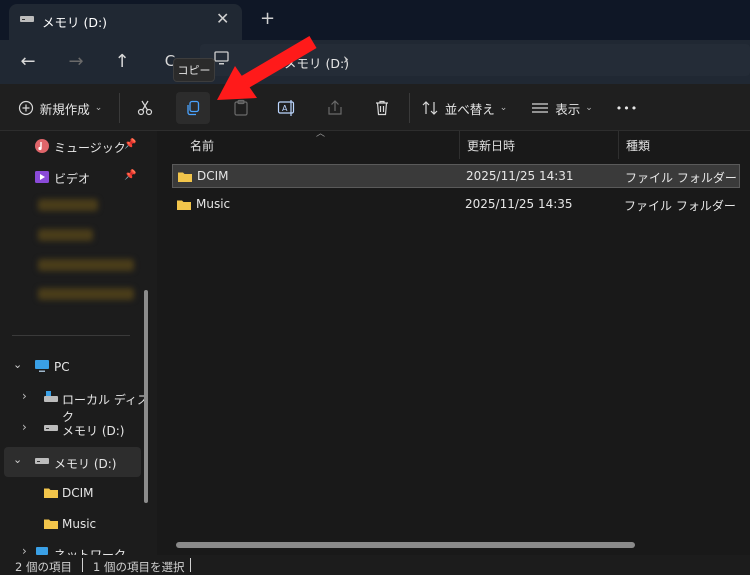  I want to click on sort-icon, so click(430, 108).